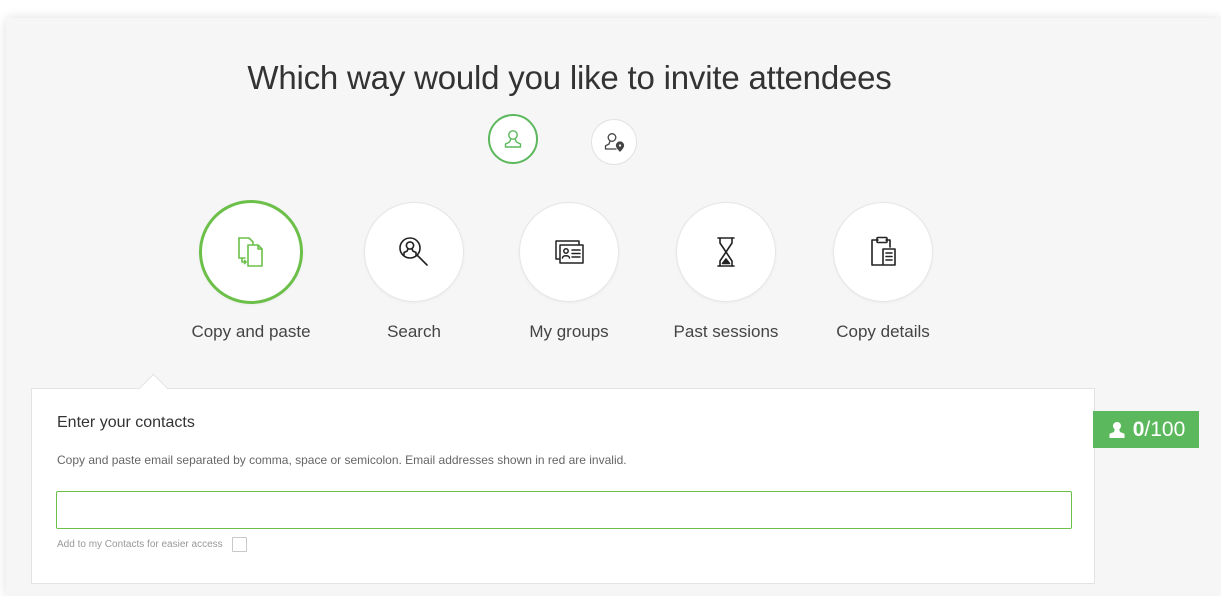 This screenshot has width=1221, height=596. What do you see at coordinates (153, 388) in the screenshot?
I see `panel-pointer` at bounding box center [153, 388].